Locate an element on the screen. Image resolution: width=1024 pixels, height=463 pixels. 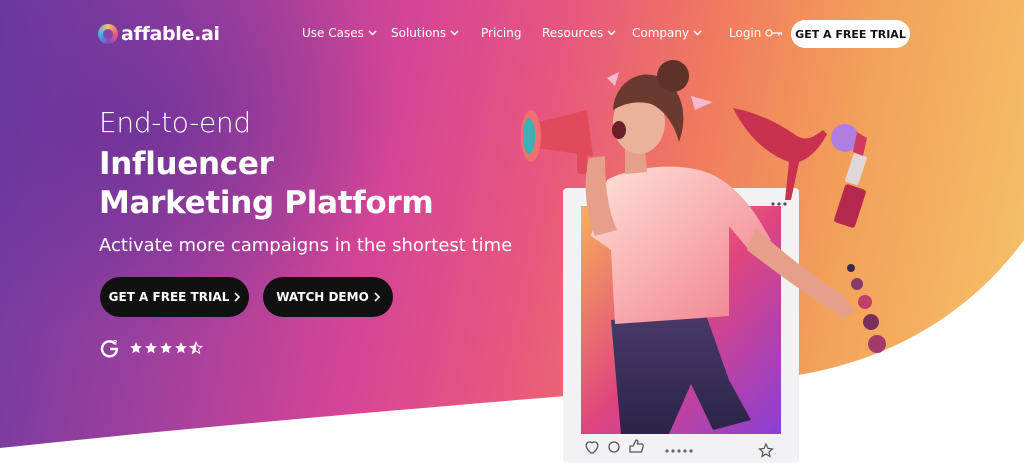
cta-label: GET A FREE TRIAL is located at coordinates (169, 297).